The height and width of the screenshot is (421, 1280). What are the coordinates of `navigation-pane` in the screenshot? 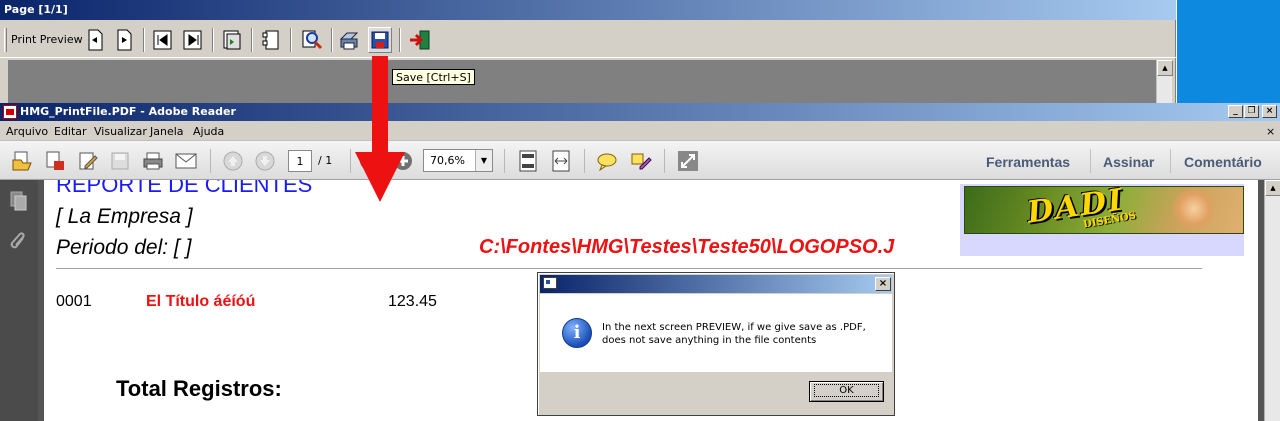 It's located at (19, 300).